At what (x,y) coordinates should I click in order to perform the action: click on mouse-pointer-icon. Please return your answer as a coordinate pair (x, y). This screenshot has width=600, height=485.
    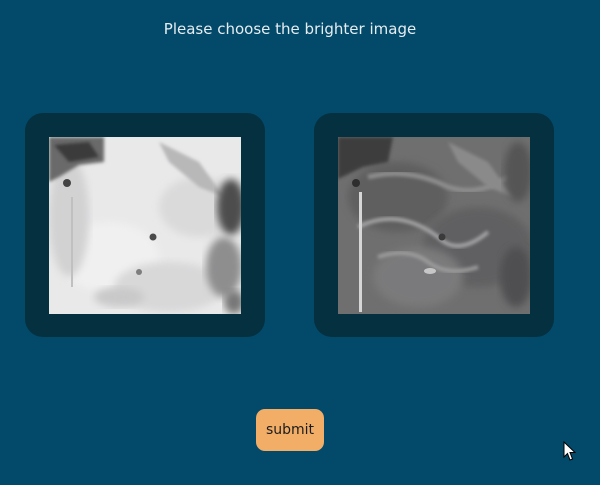
    Looking at the image, I should click on (570, 451).